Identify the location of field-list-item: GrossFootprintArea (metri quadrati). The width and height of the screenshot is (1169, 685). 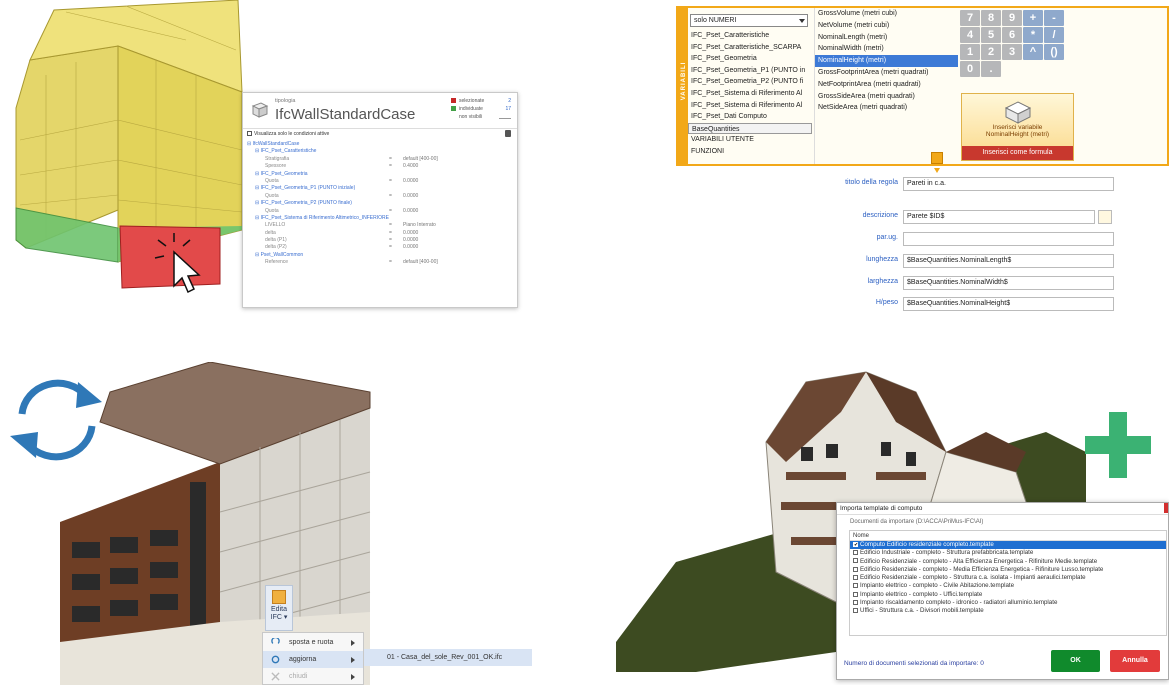
(886, 73).